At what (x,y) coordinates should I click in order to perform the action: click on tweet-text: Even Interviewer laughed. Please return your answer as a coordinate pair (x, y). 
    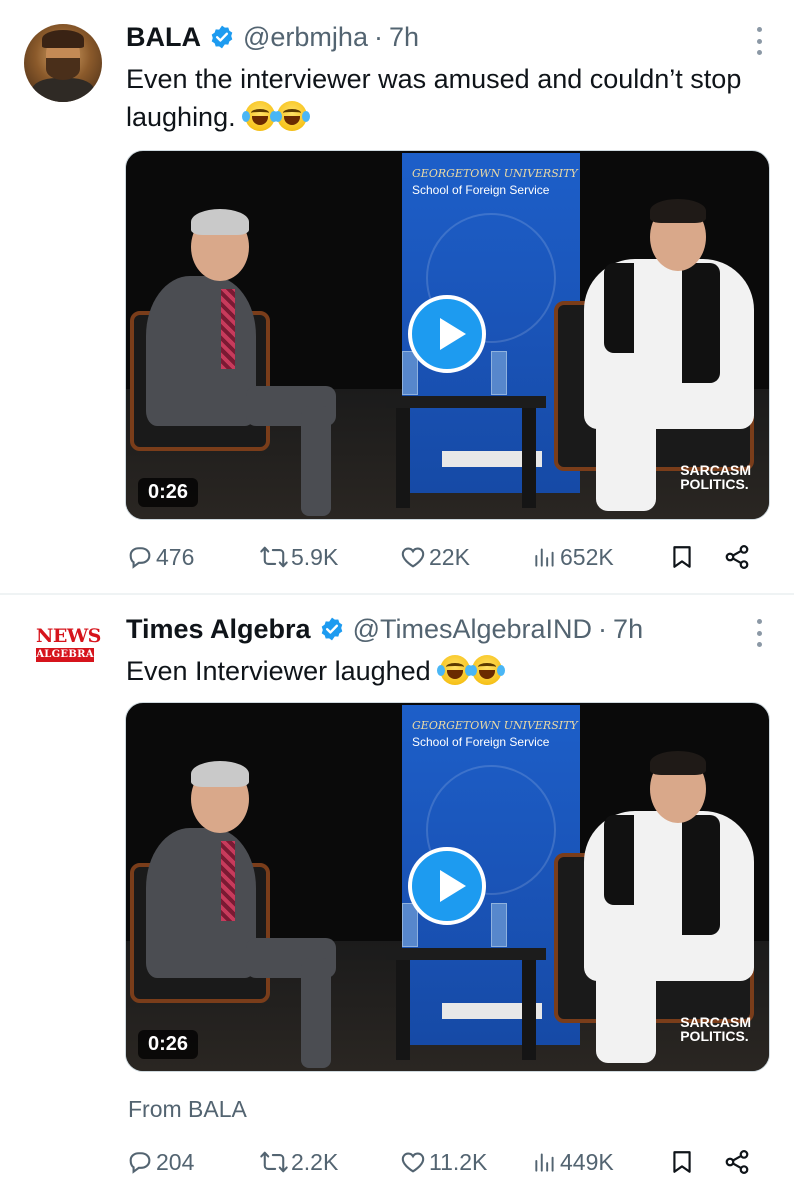
    Looking at the image, I should click on (451, 671).